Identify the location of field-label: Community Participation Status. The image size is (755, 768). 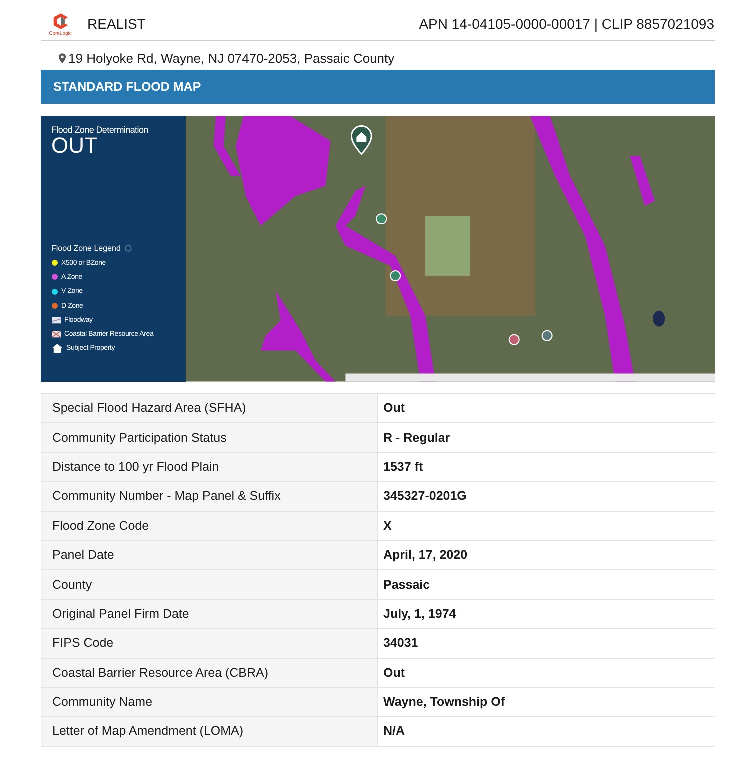
(209, 437).